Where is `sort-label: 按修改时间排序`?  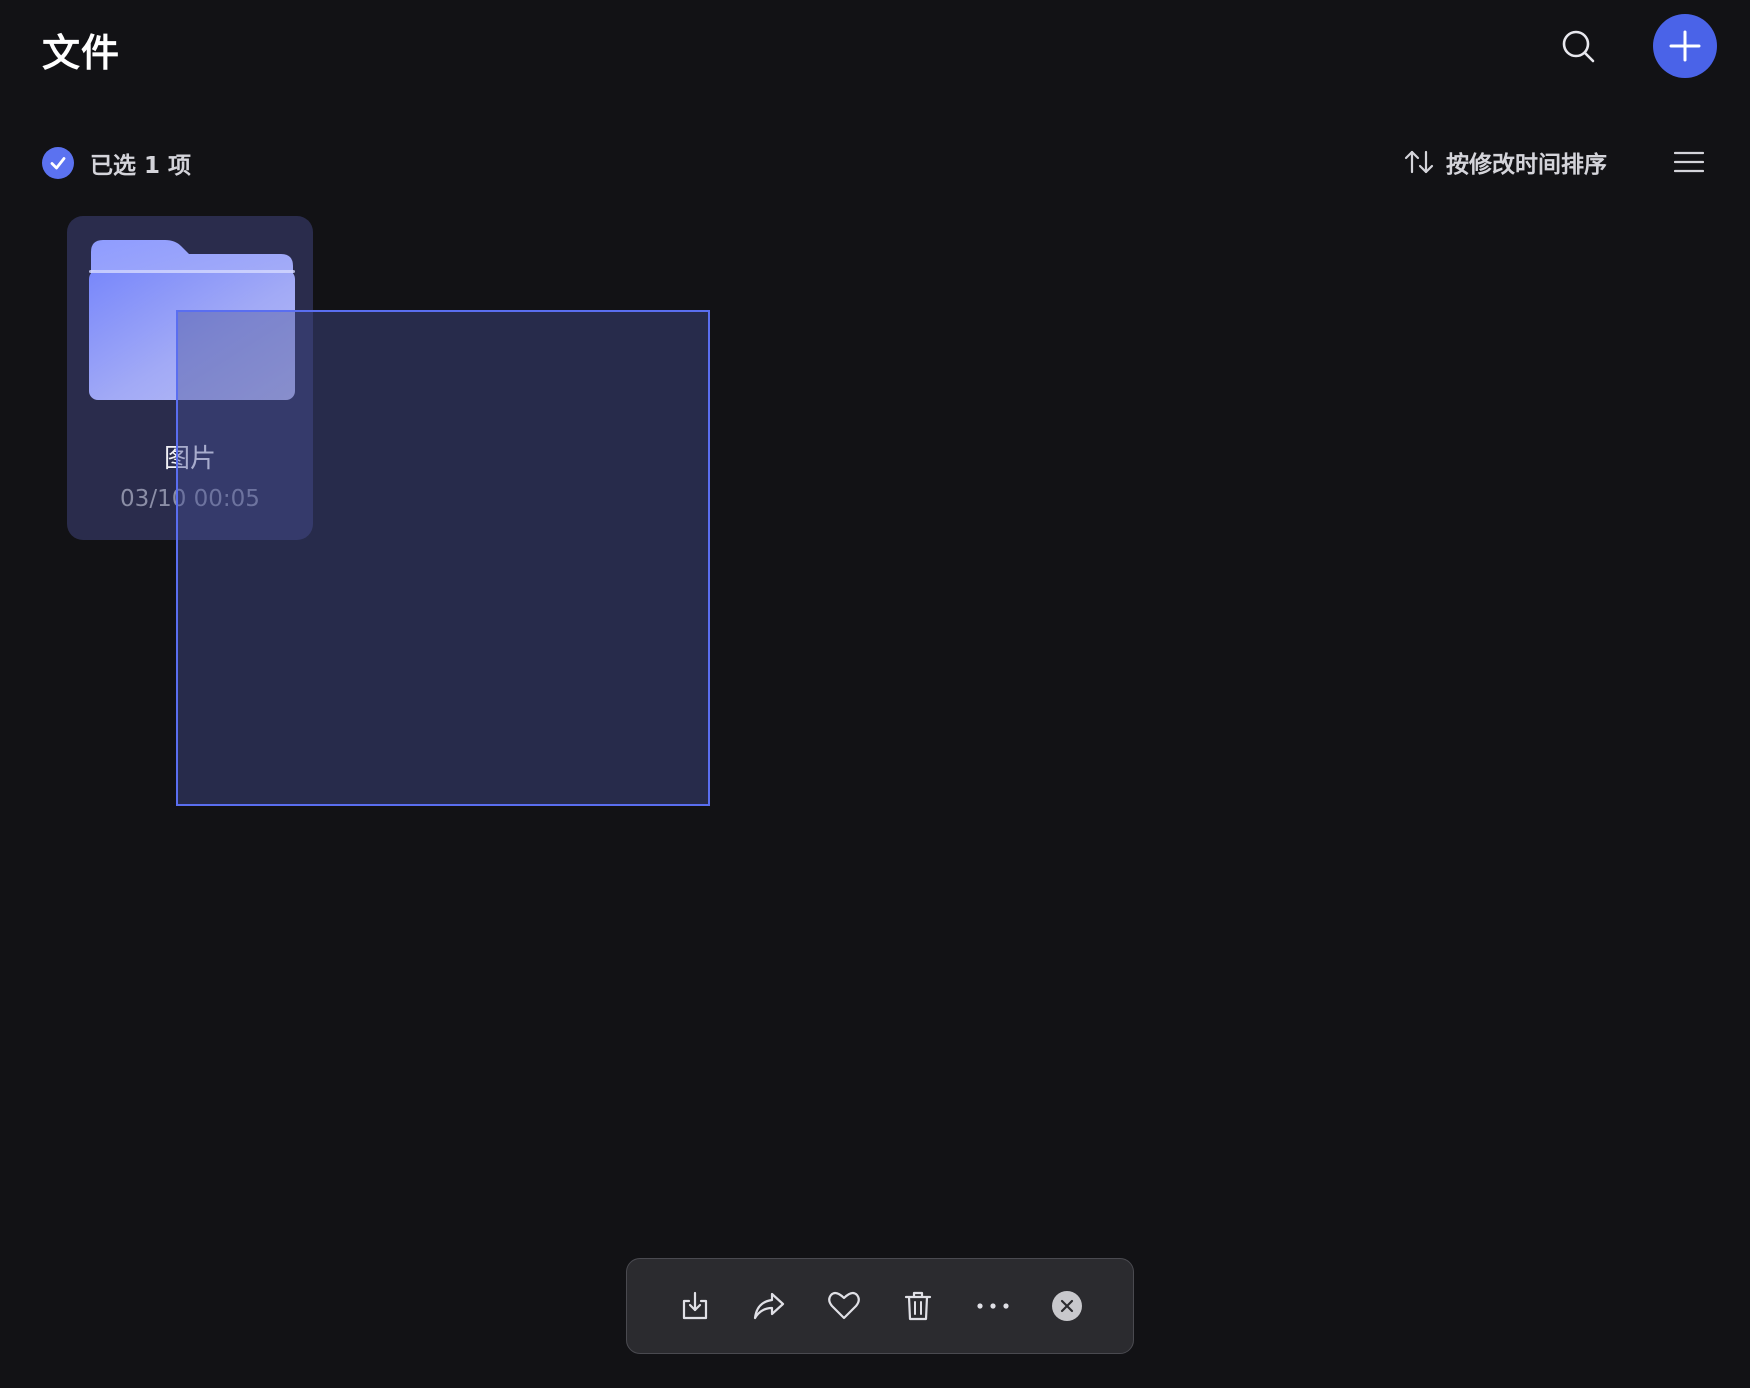
sort-label: 按修改时间排序 is located at coordinates (1526, 165).